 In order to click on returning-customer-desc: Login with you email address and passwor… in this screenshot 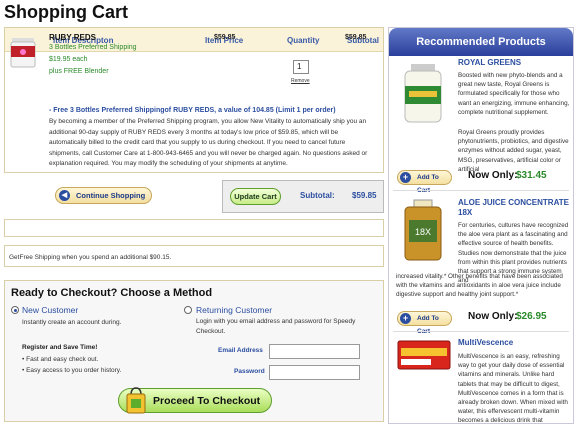, I will do `click(276, 326)`.